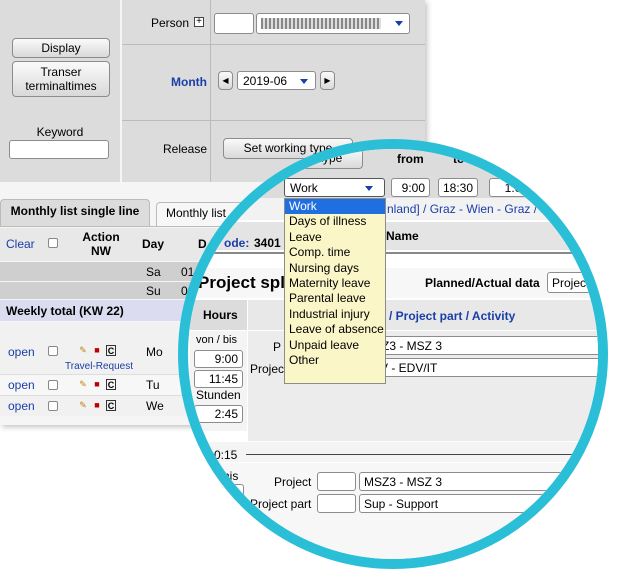 The image size is (618, 576). I want to click on breadcrumb: nland] / Graz - Wien - Graz / K, so click(467, 209).